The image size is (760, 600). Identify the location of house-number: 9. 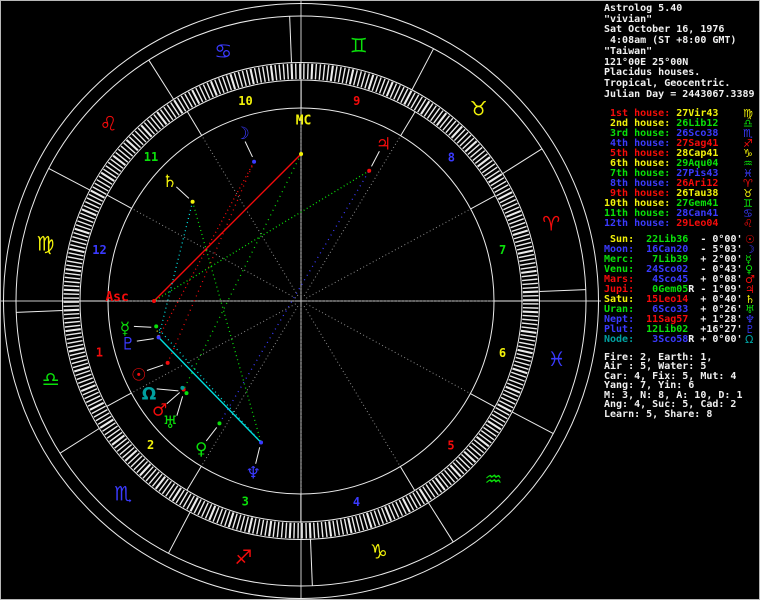
(356, 101).